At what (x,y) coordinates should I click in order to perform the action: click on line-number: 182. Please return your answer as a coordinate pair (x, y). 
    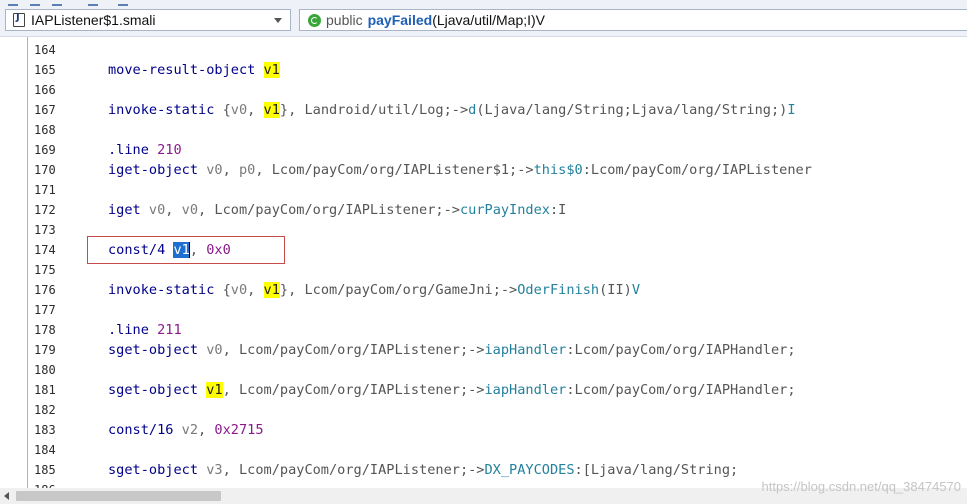
    Looking at the image, I should click on (45, 410).